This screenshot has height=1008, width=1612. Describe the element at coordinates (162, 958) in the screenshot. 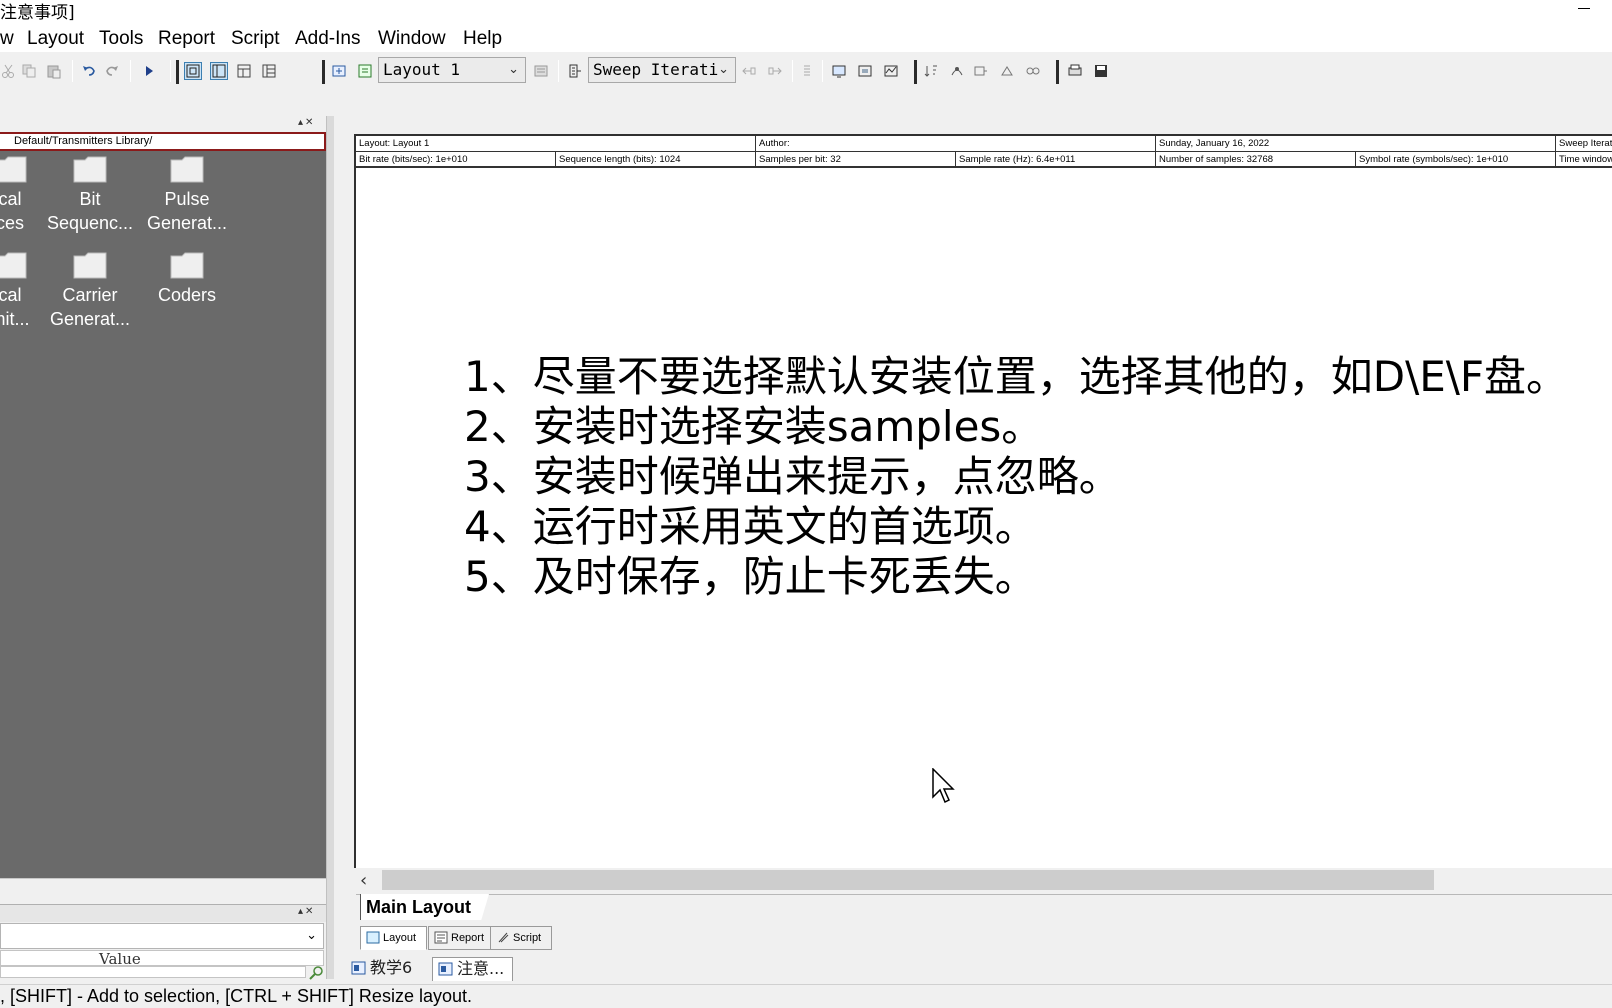

I see `properties-grid-header: Value` at that location.